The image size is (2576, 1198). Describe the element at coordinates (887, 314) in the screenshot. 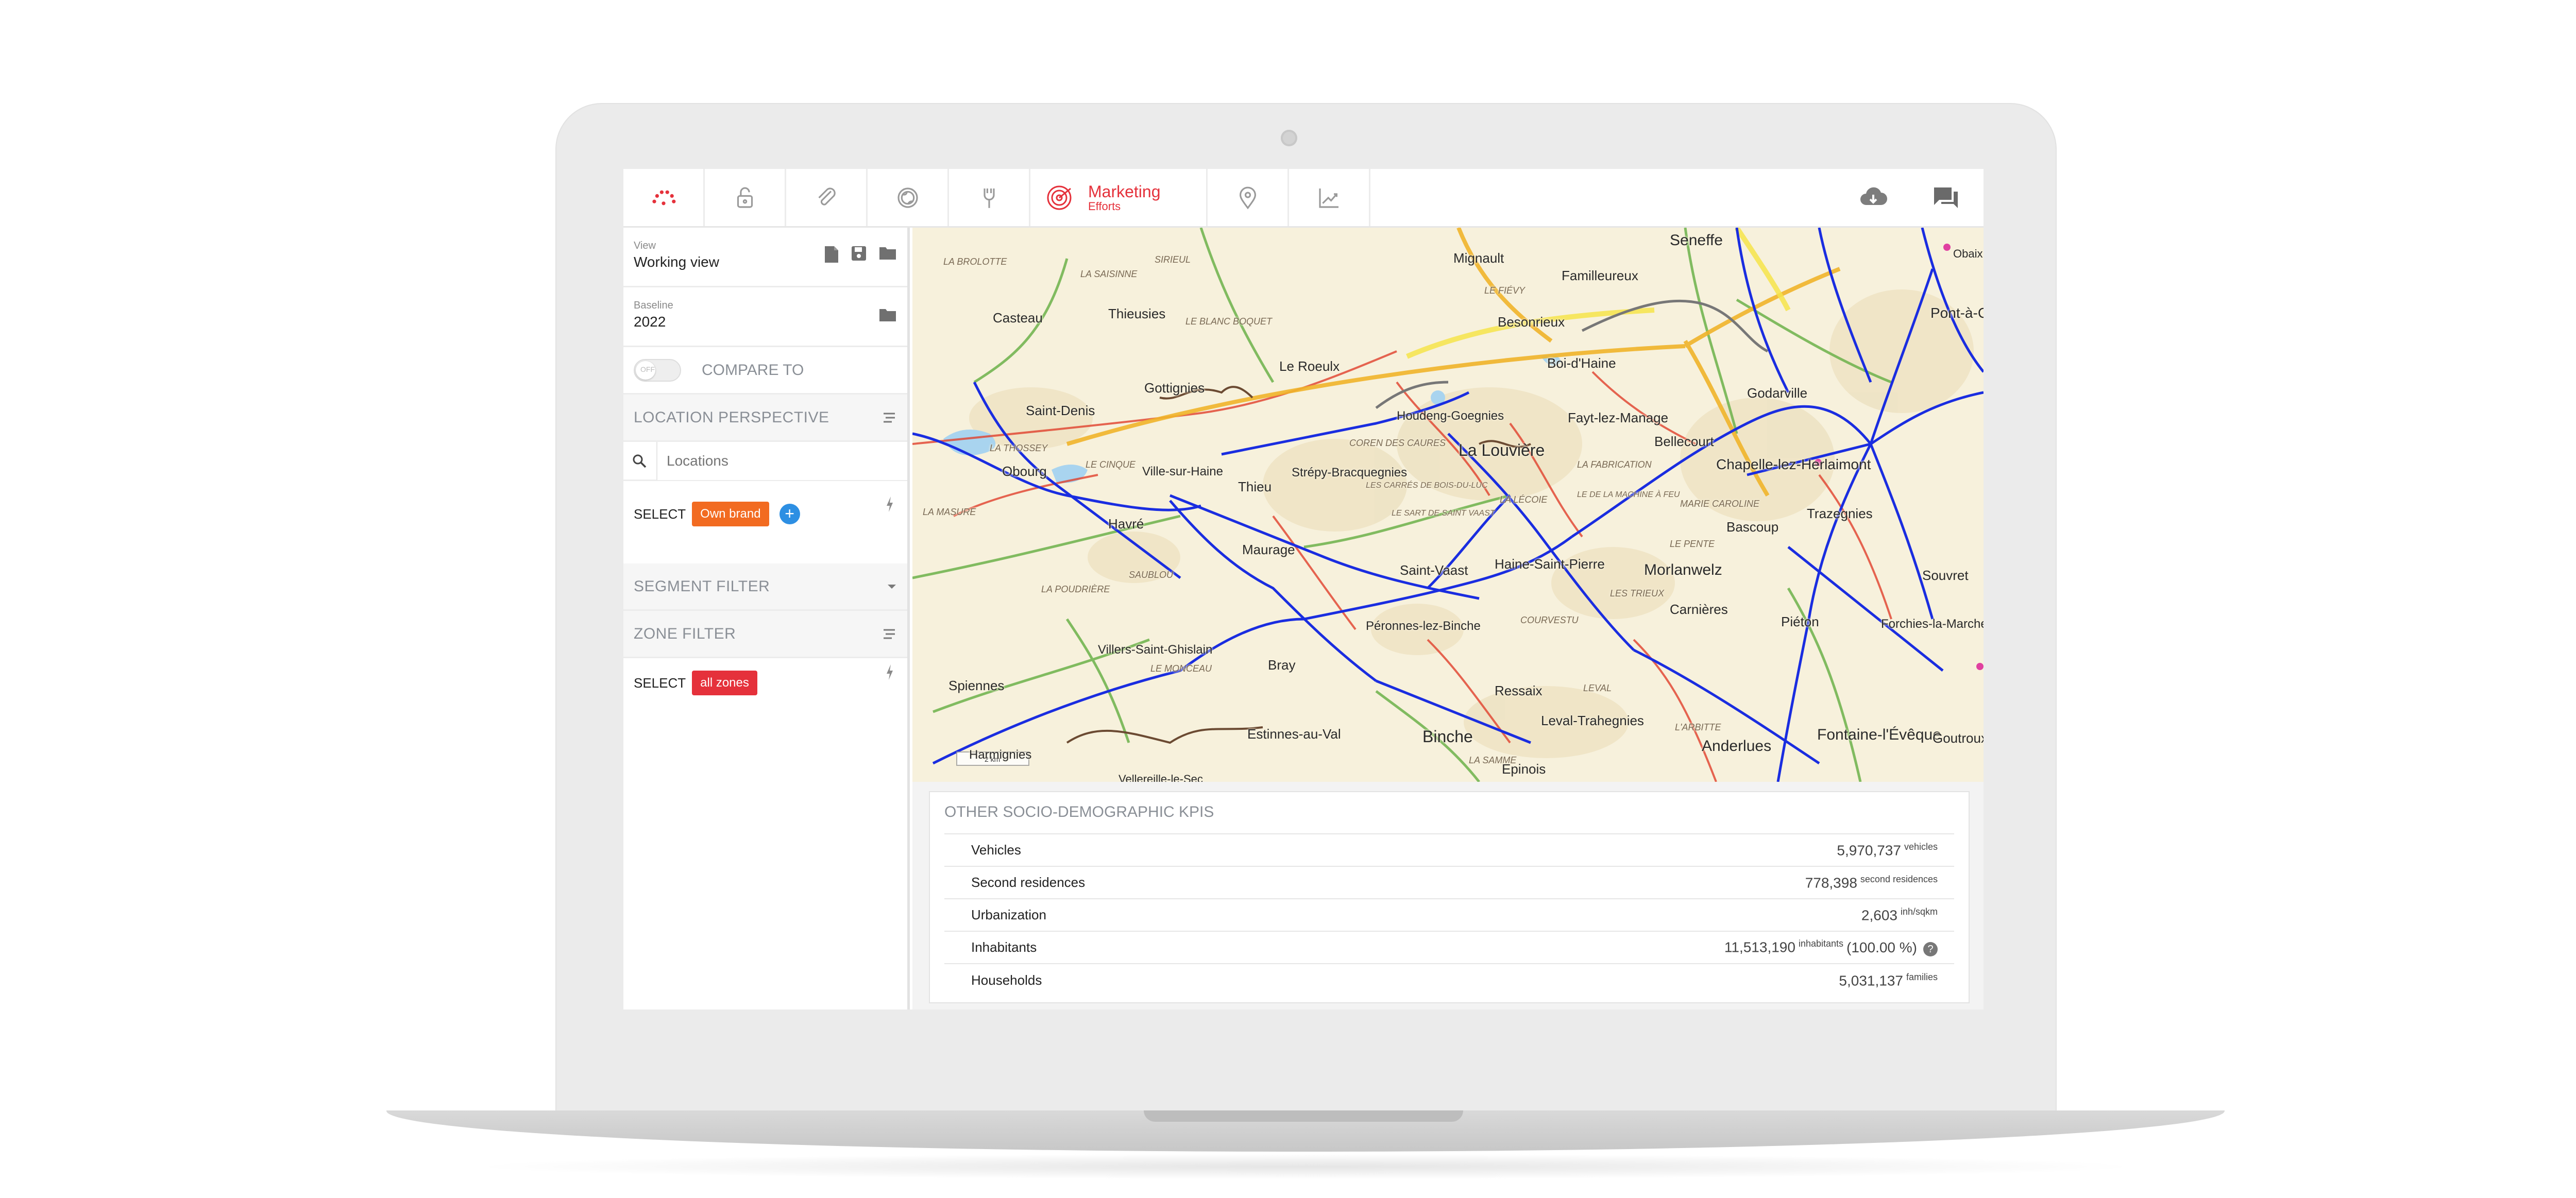

I see `baseline-folder-icon` at that location.